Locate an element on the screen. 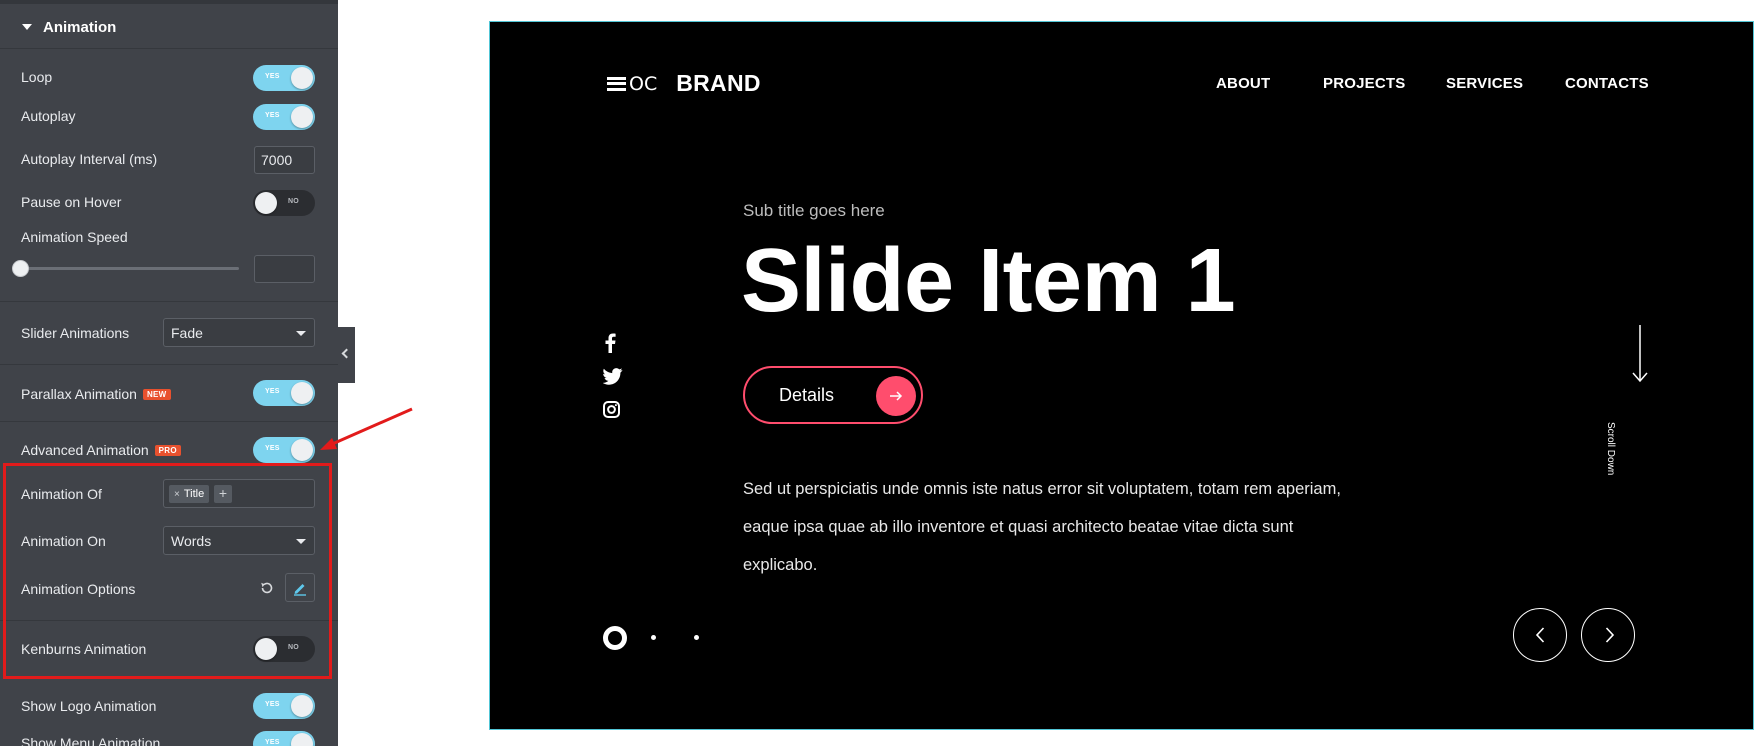 Image resolution: width=1763 pixels, height=746 pixels. collapse-panel-button is located at coordinates (346, 355).